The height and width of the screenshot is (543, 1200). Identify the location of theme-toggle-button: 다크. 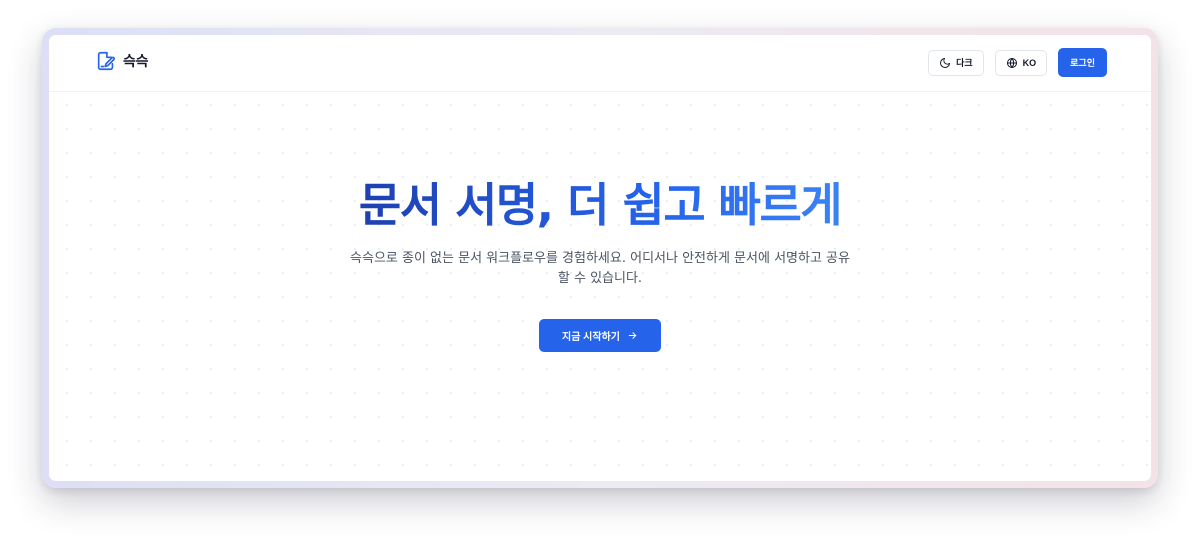
(956, 62).